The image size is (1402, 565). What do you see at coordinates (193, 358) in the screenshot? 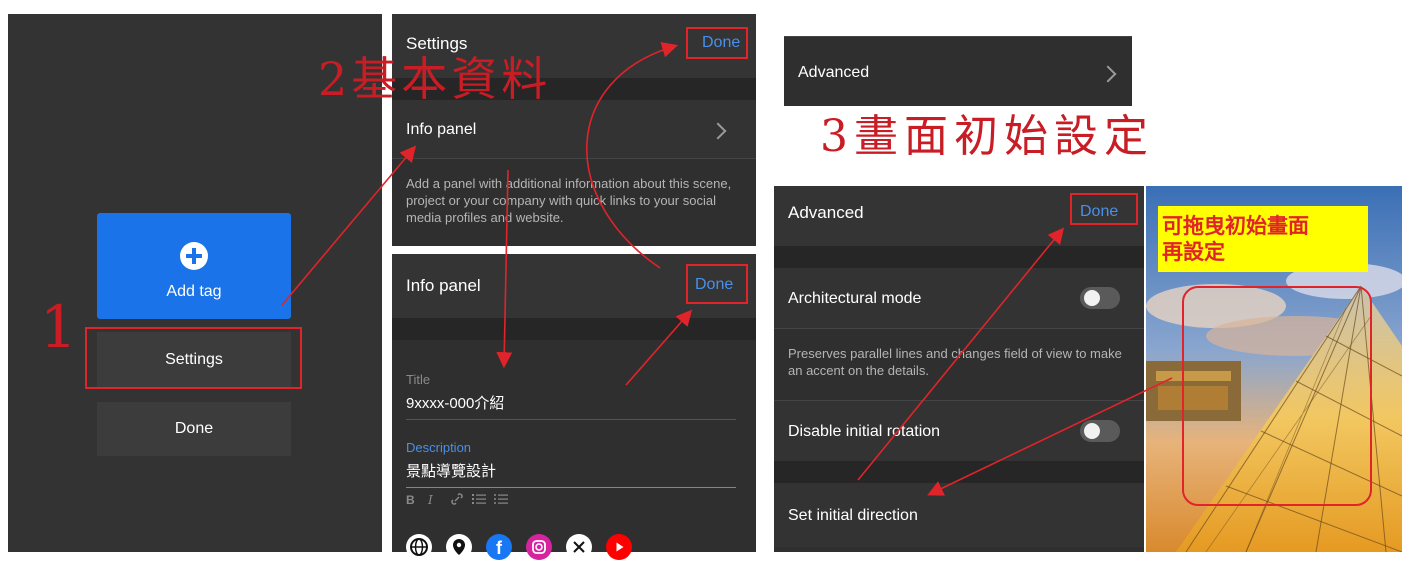
I see `settings-highlight-box` at bounding box center [193, 358].